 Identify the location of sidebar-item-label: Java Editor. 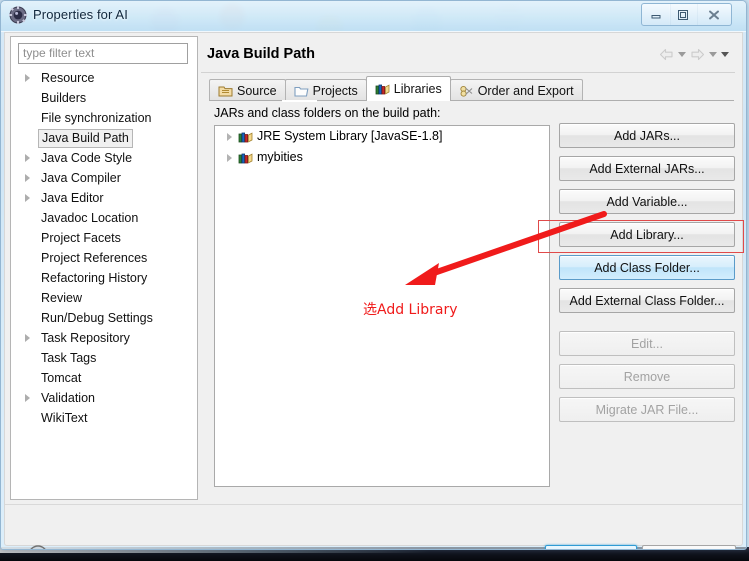
(72, 198).